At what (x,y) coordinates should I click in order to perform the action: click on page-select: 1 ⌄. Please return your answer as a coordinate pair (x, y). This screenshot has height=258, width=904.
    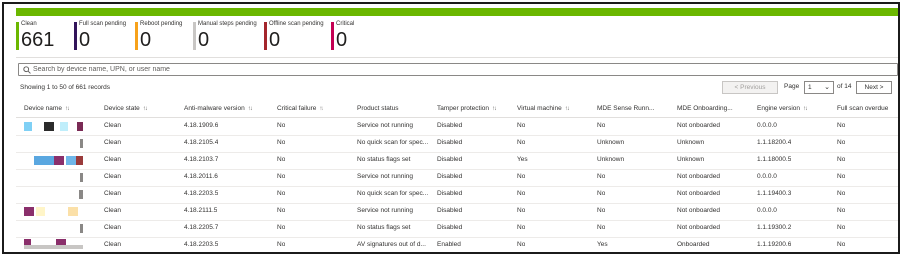
    Looking at the image, I should click on (819, 87).